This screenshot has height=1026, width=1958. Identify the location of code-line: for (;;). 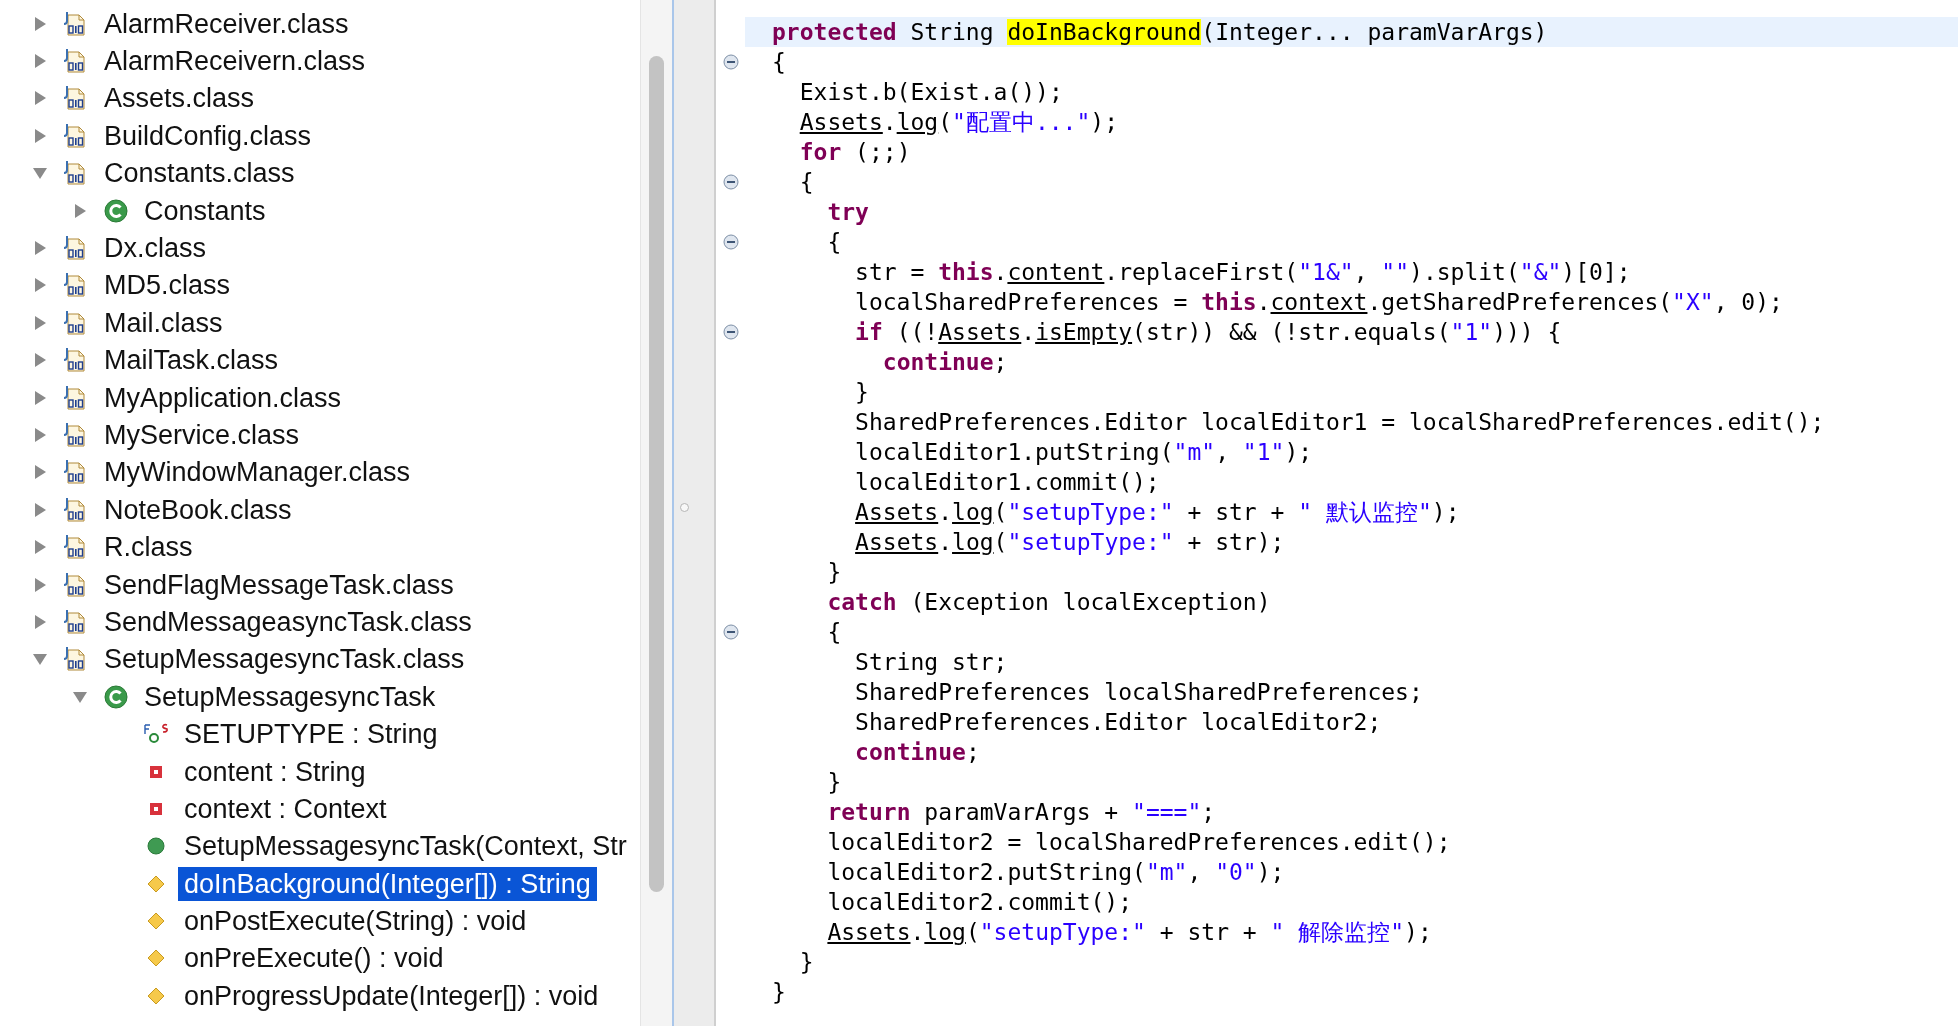
(855, 152).